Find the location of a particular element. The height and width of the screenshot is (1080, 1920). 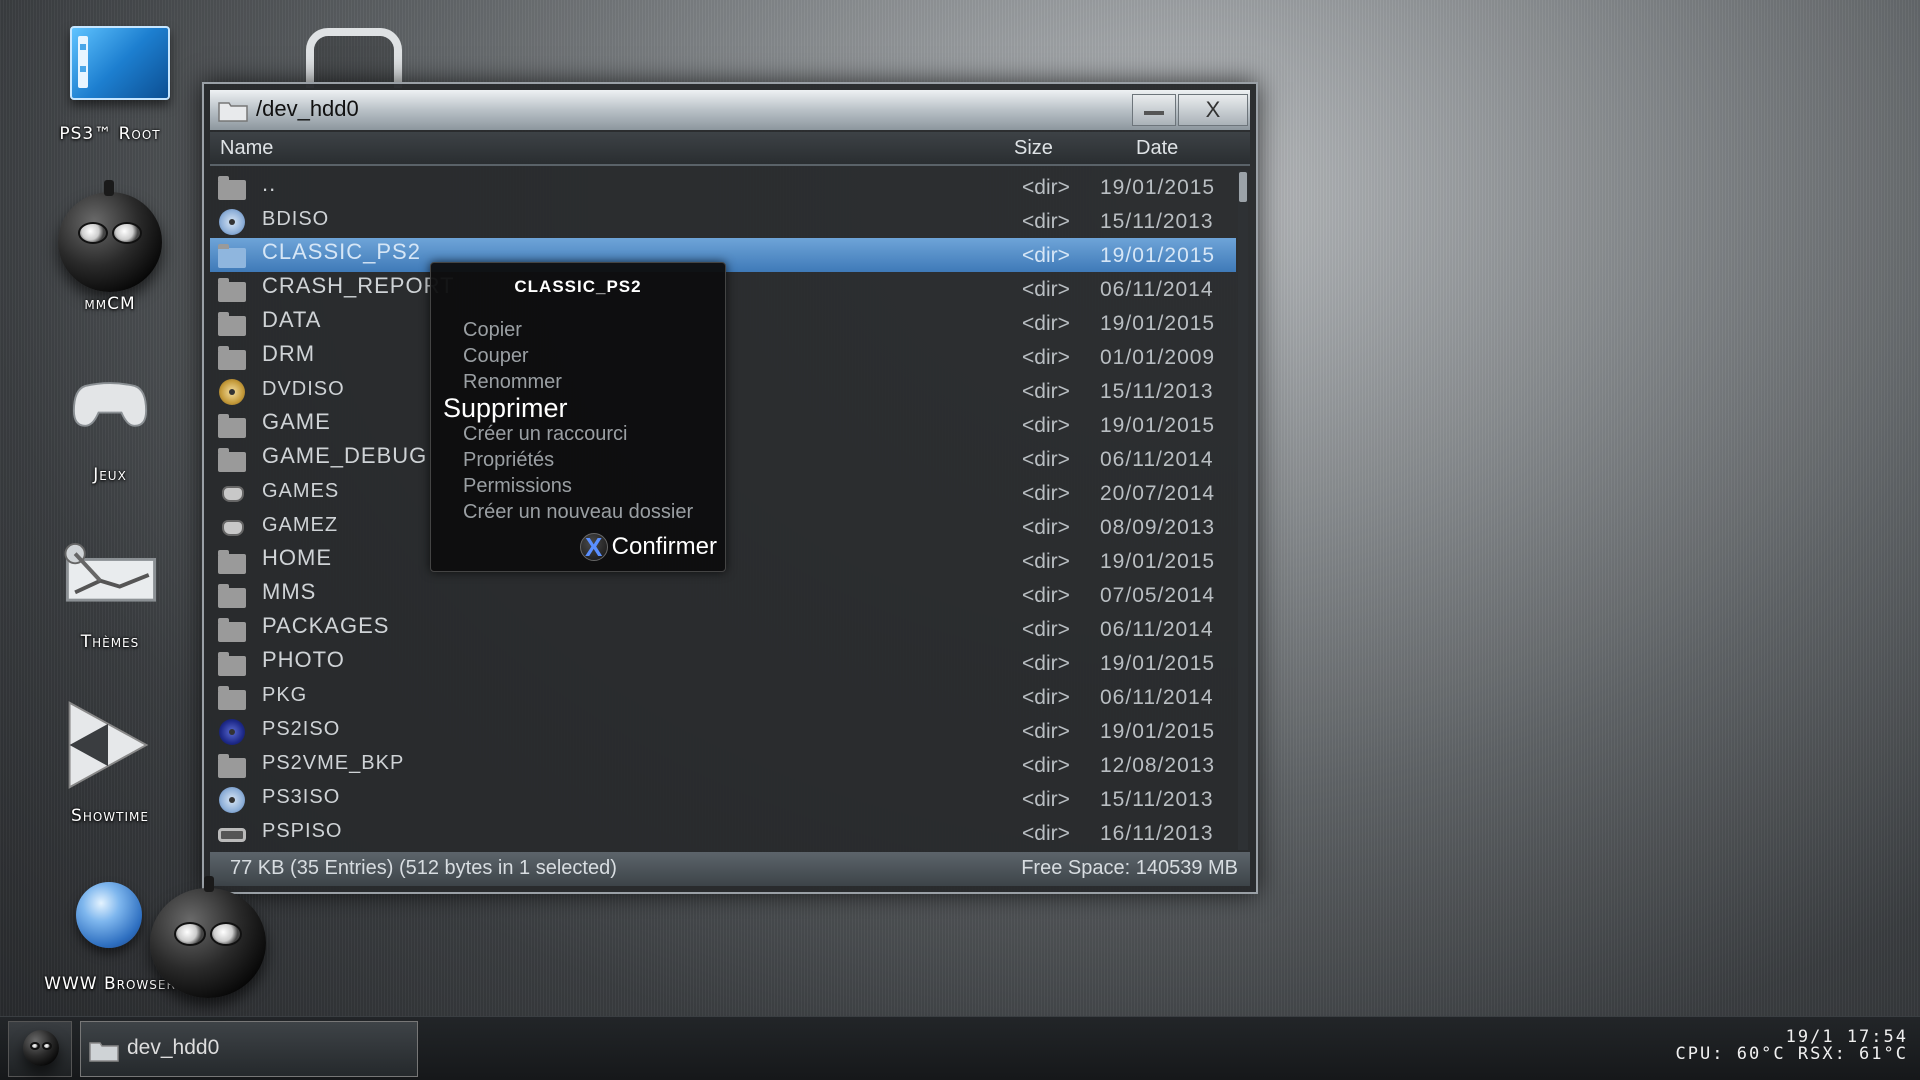

start-button is located at coordinates (40, 1049).